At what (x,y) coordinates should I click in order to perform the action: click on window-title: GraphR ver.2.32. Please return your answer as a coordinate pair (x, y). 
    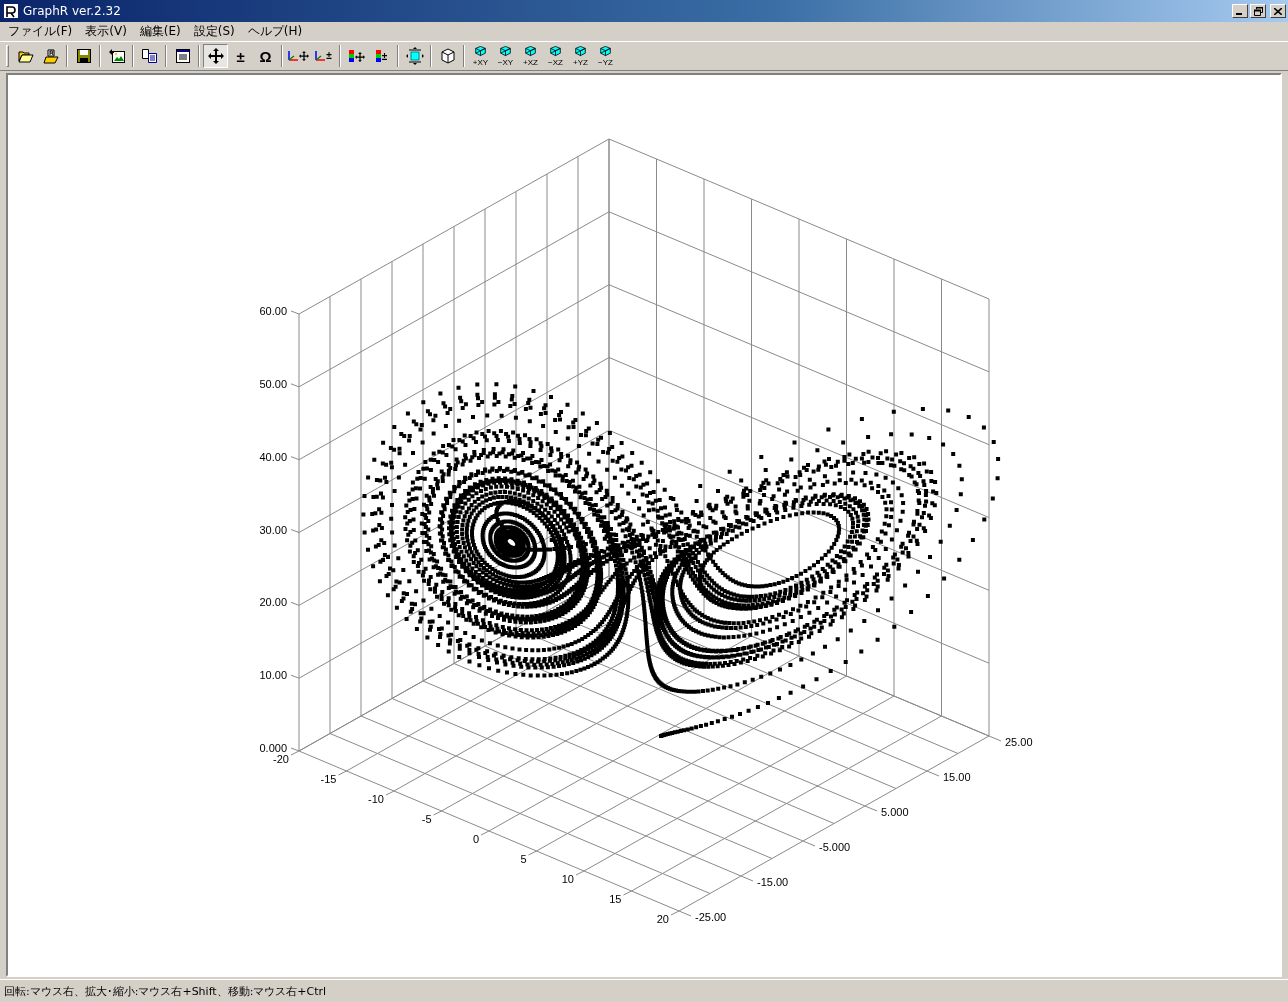
    Looking at the image, I should click on (72, 11).